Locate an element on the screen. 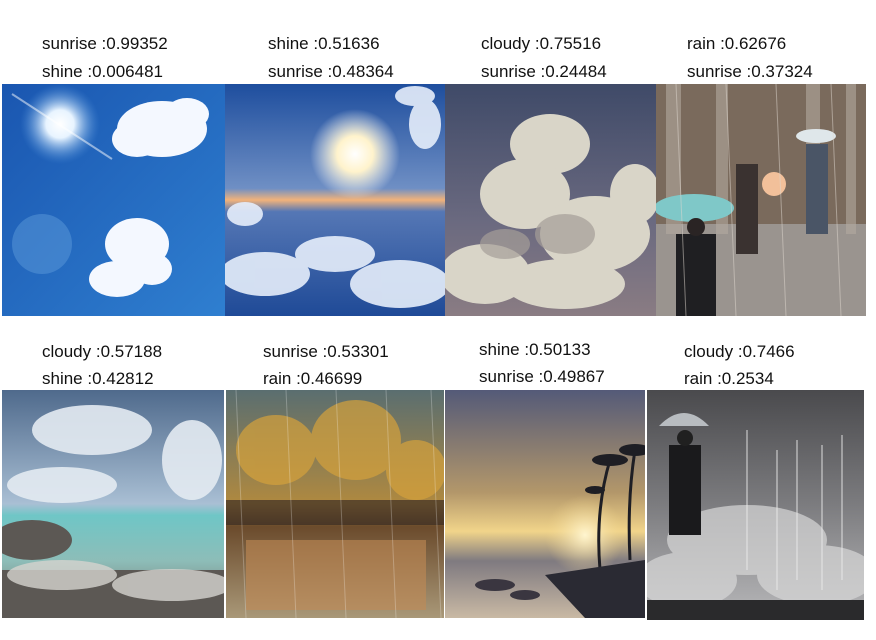 The width and height of the screenshot is (876, 640). panel-5-bottom-label: shine :0.42812 is located at coordinates (98, 378).